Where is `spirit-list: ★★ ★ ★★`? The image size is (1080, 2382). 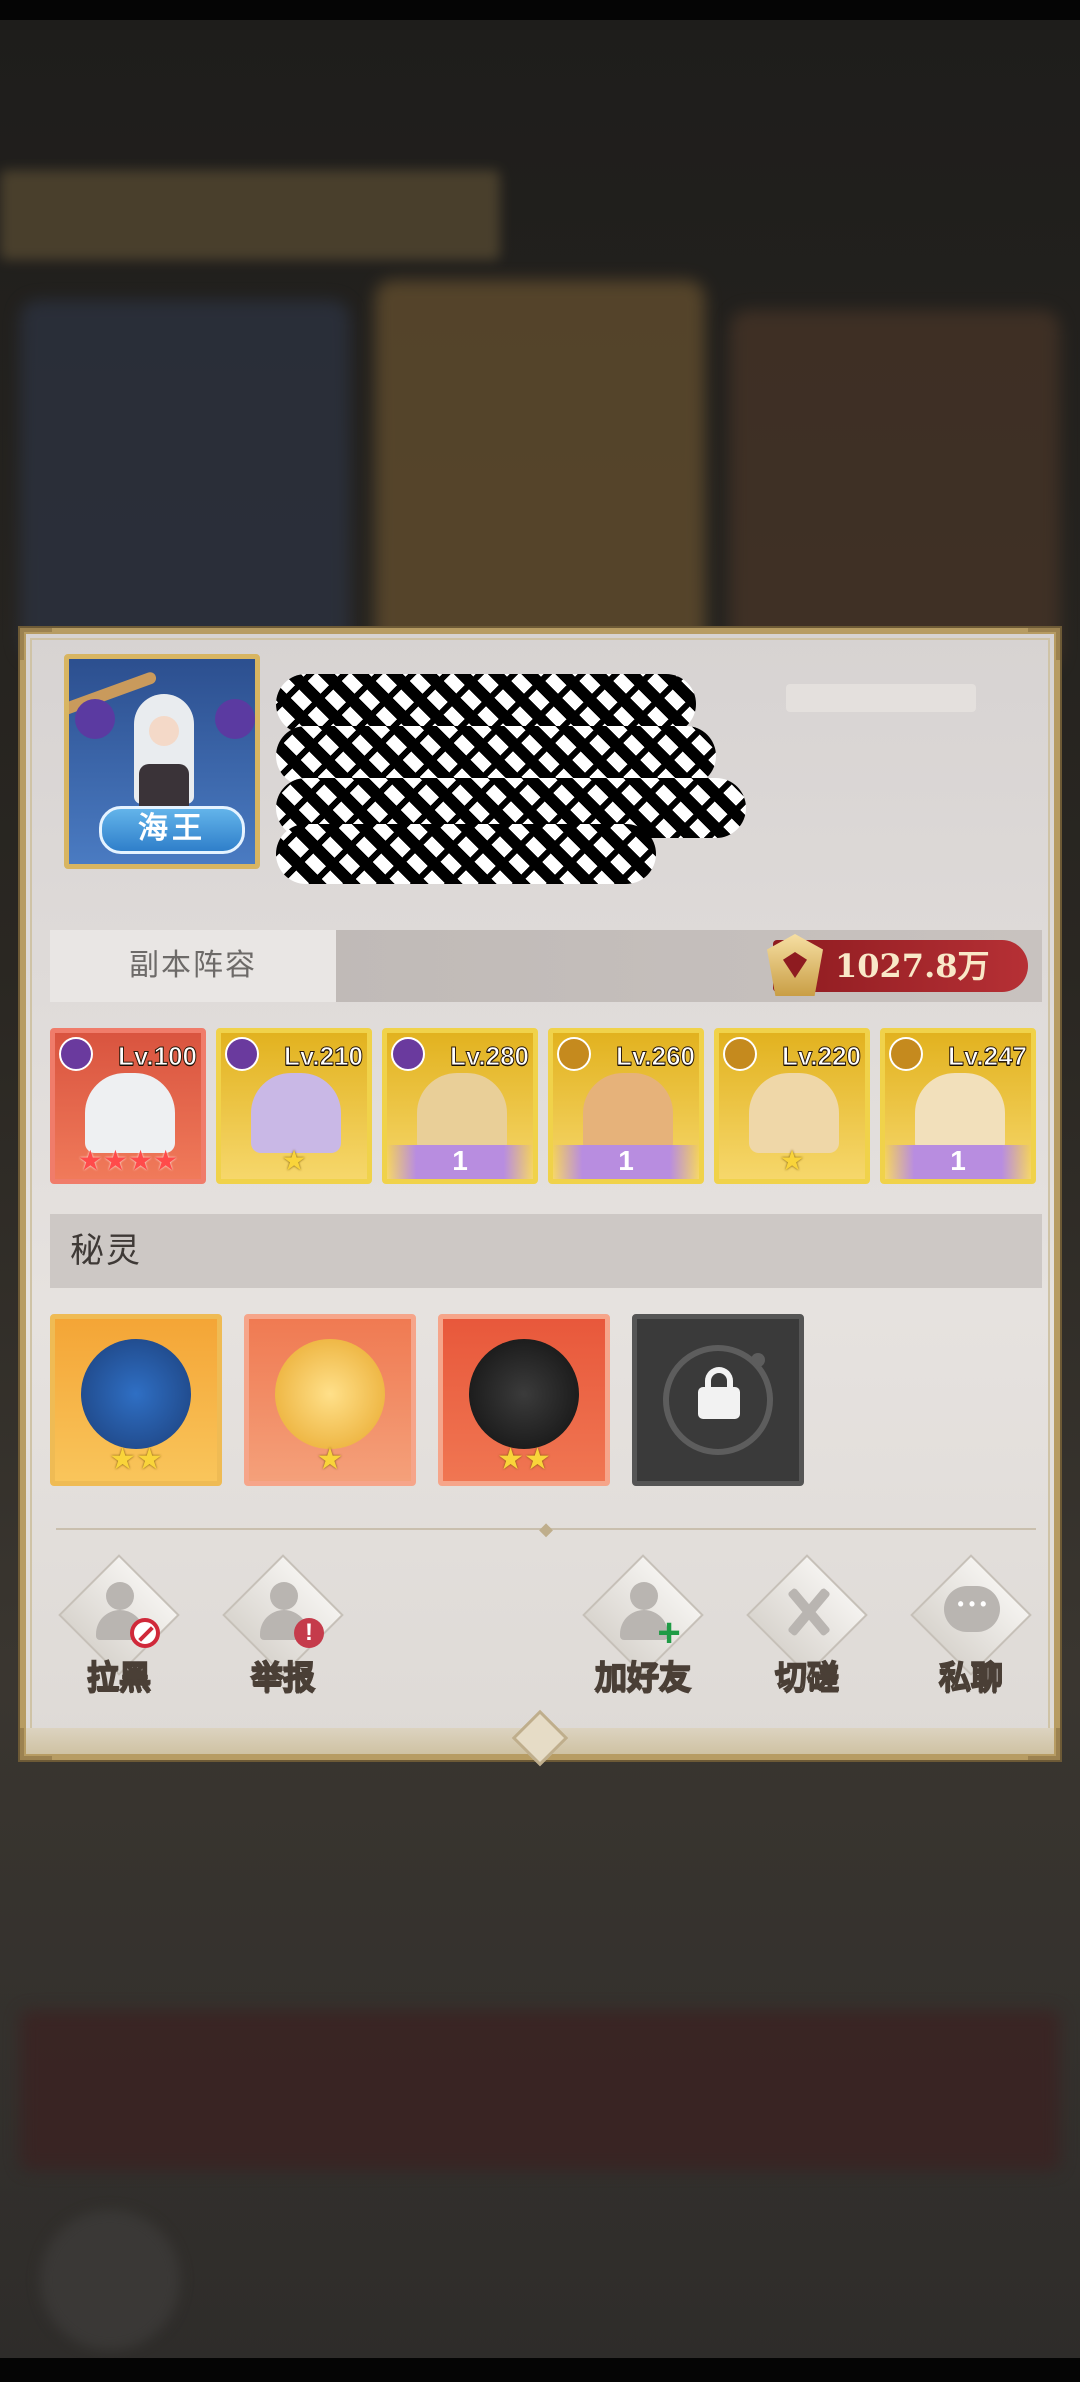 spirit-list: ★★ ★ ★★ is located at coordinates (450, 1404).